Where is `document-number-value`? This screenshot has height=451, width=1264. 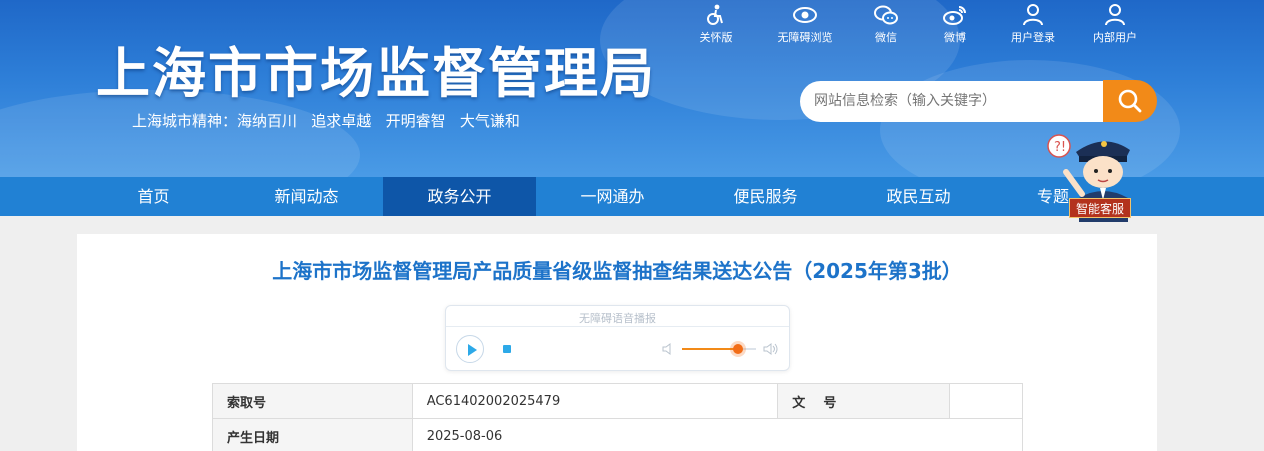 document-number-value is located at coordinates (986, 401).